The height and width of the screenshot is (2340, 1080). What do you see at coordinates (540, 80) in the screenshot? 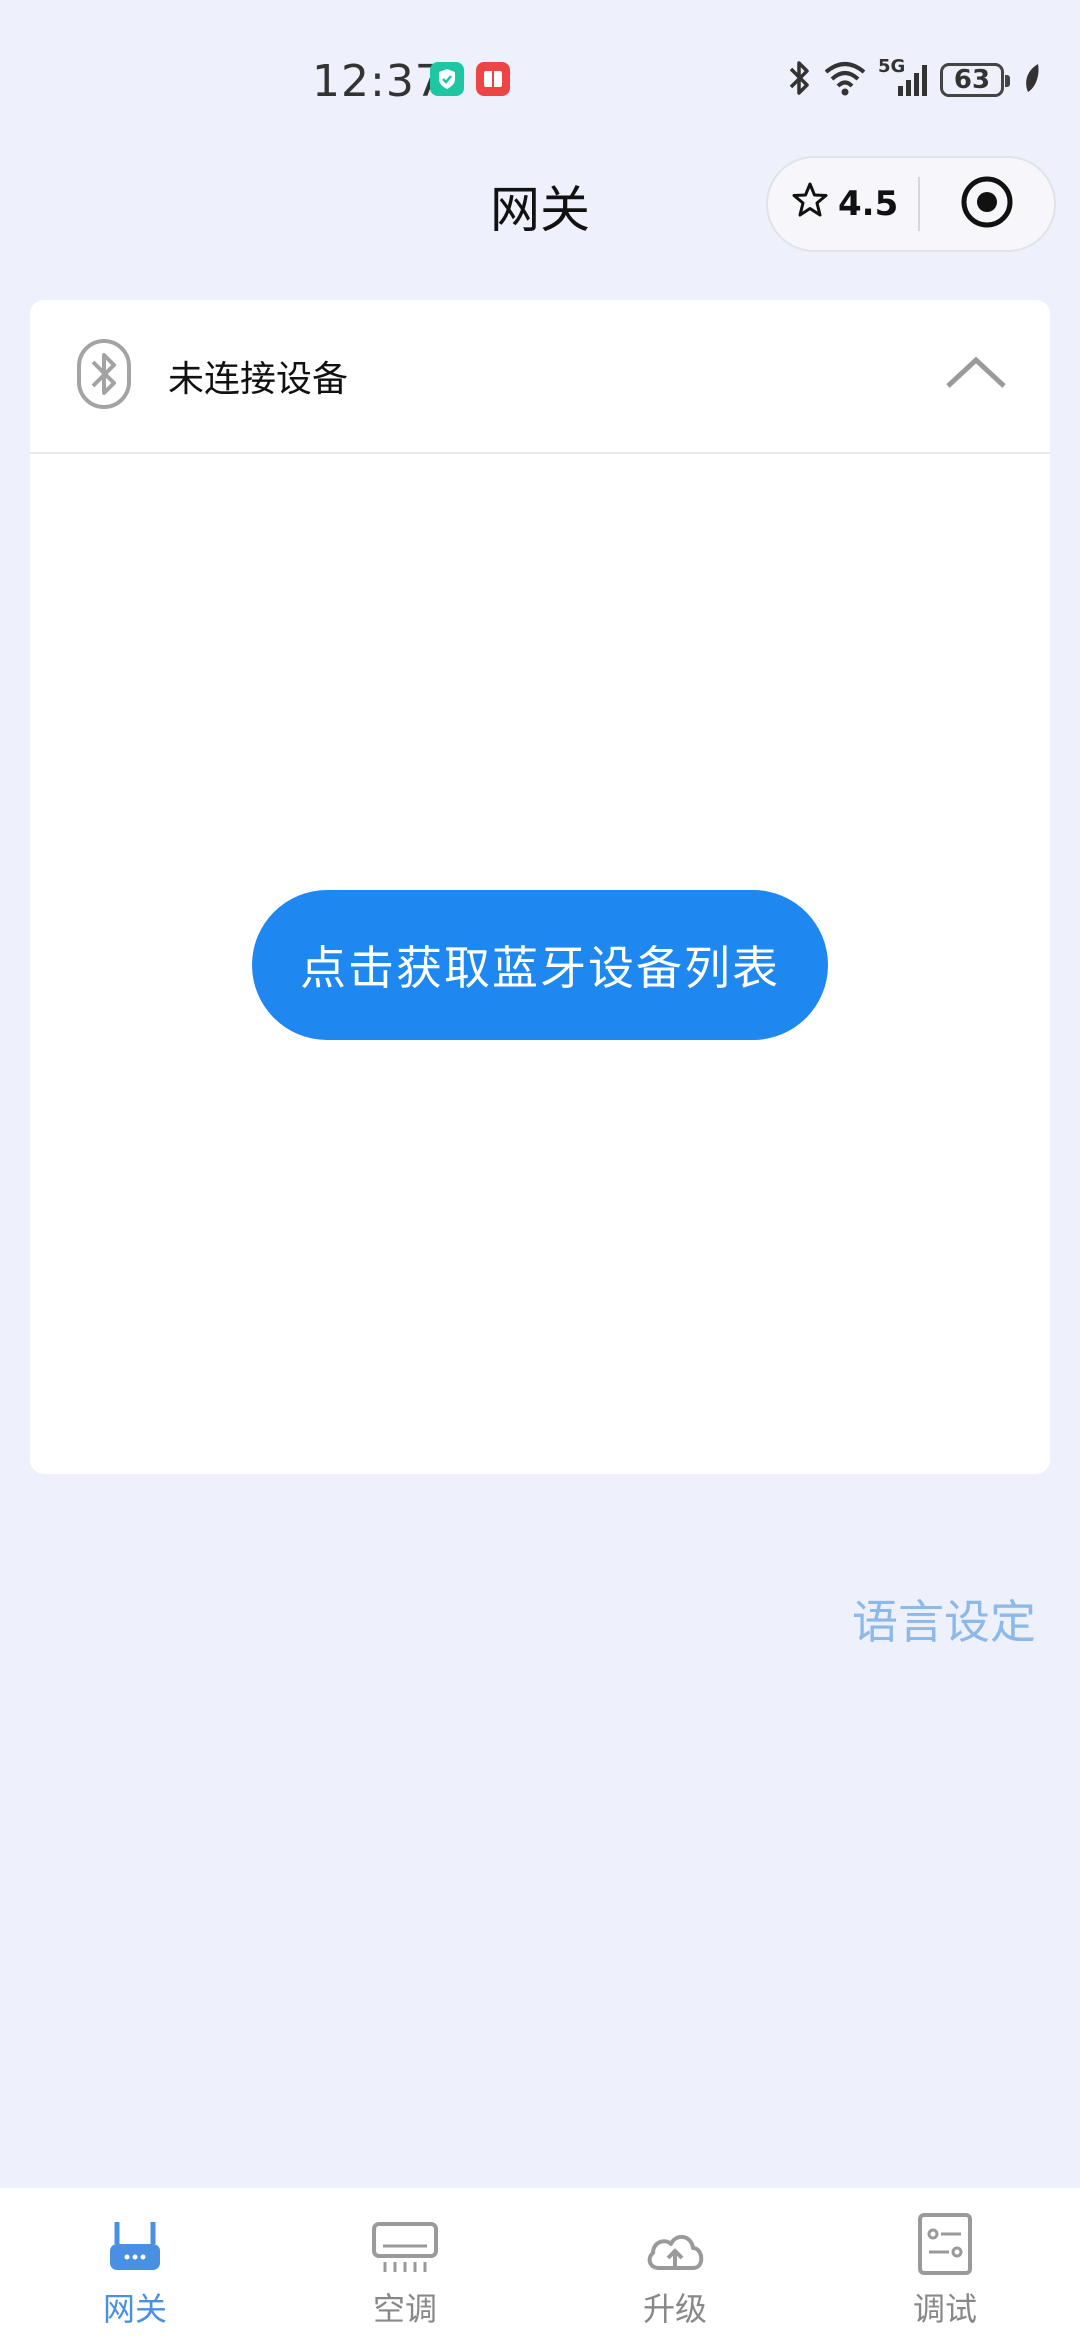
I see `status-bar: 12:37 5G 63` at bounding box center [540, 80].